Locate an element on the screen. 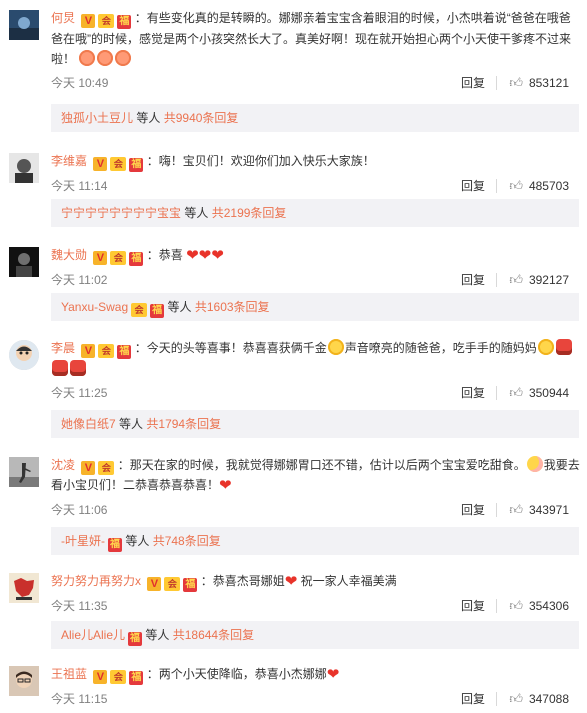 The image size is (587, 713). comment-text-continued: 声音嘹亮的随爸爸，吃手手的随妈妈 is located at coordinates (440, 348).